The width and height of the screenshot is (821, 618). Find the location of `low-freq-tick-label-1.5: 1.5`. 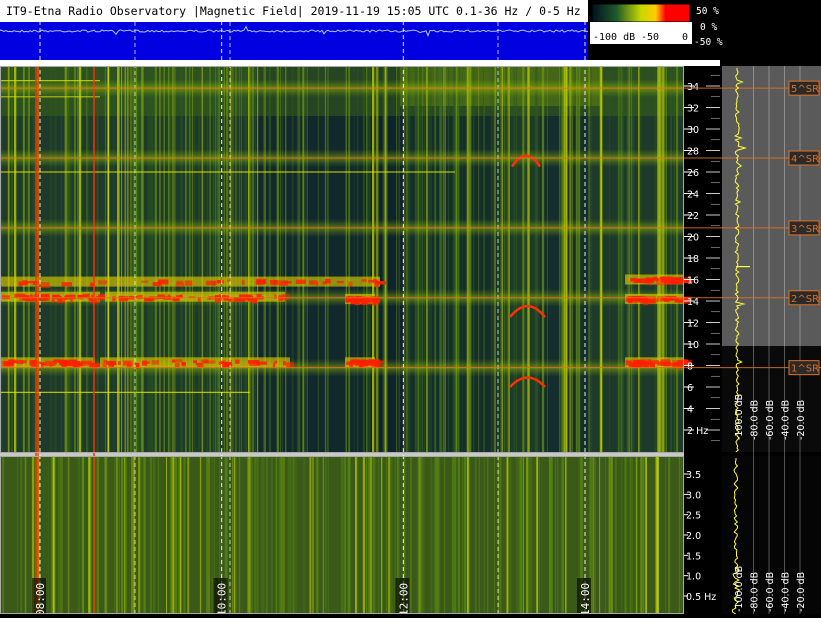

low-freq-tick-label-1.5: 1.5 is located at coordinates (693, 556).